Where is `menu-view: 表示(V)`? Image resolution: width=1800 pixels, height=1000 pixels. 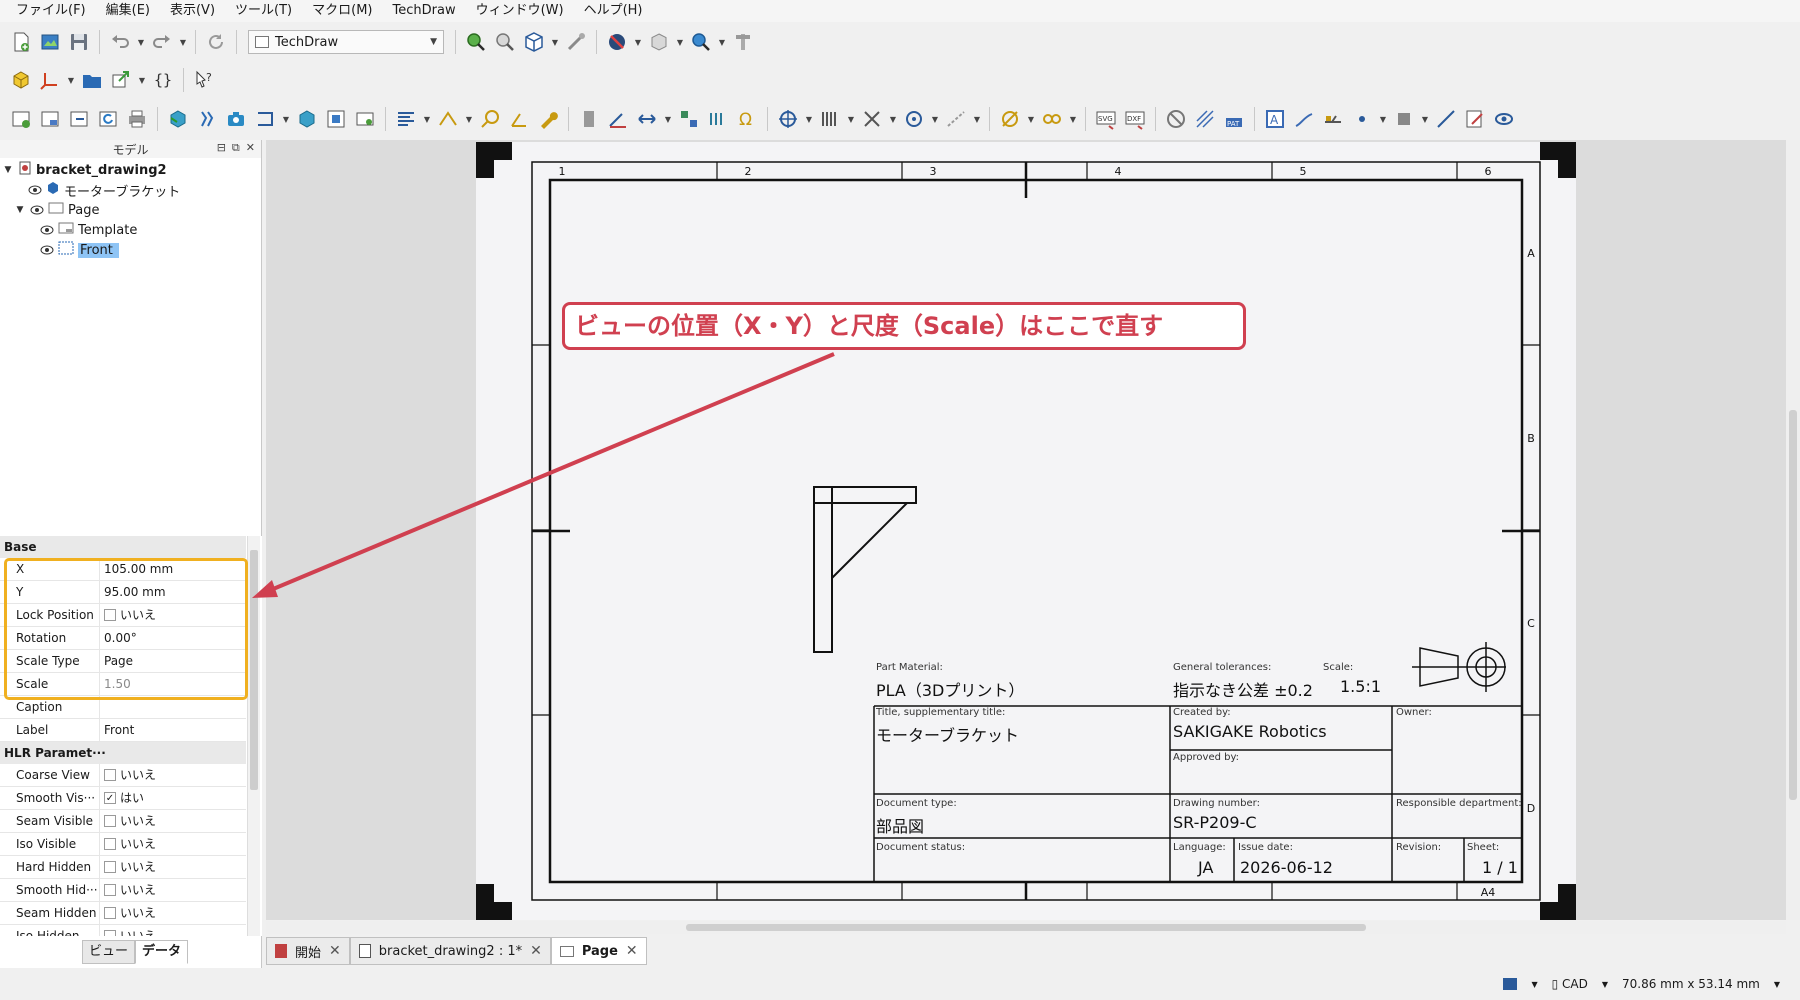 menu-view: 表示(V) is located at coordinates (192, 11).